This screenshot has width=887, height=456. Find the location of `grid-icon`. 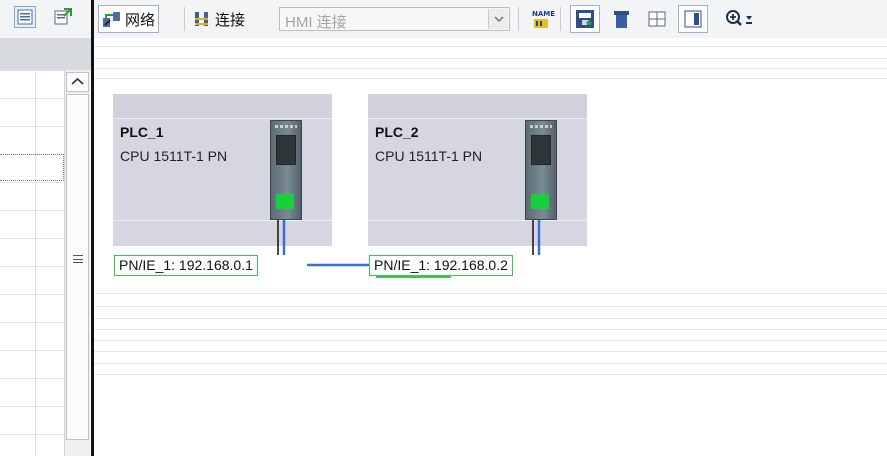

grid-icon is located at coordinates (657, 19).